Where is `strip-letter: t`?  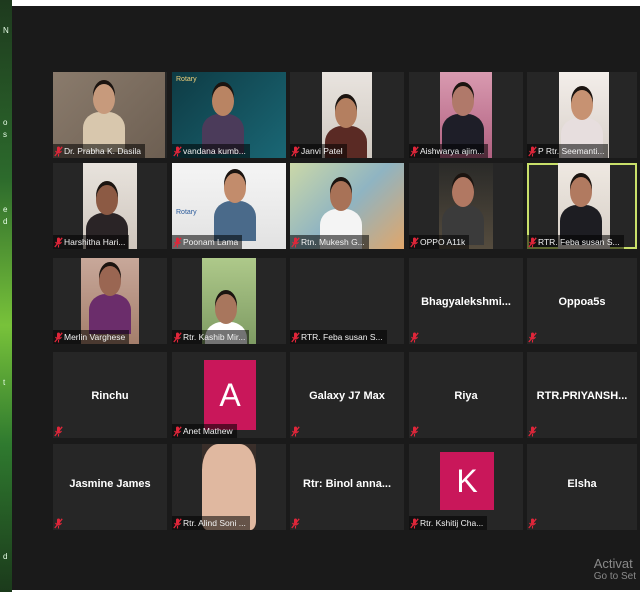 strip-letter: t is located at coordinates (4, 382).